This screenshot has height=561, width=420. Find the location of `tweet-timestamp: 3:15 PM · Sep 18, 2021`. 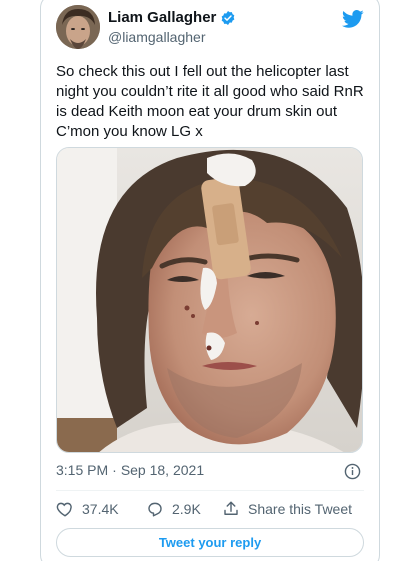

tweet-timestamp: 3:15 PM · Sep 18, 2021 is located at coordinates (130, 470).